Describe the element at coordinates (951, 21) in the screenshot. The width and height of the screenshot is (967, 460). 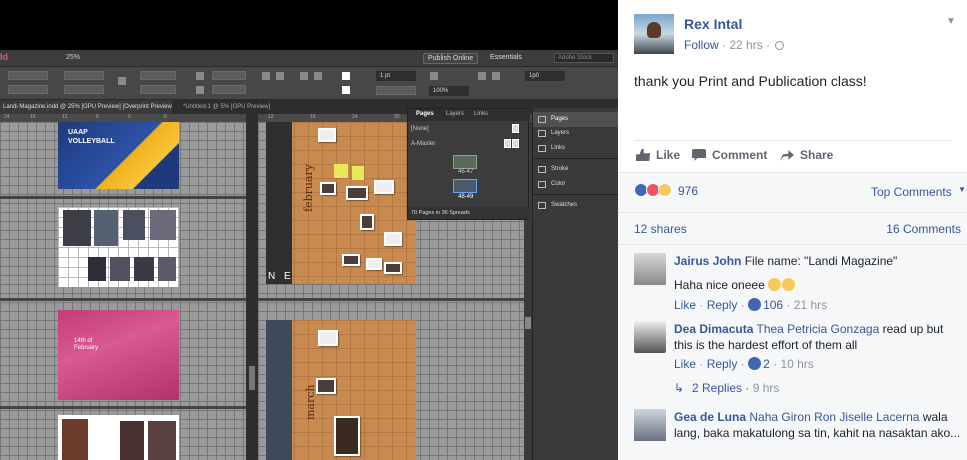
I see `chevron-down-icon: ▼` at that location.